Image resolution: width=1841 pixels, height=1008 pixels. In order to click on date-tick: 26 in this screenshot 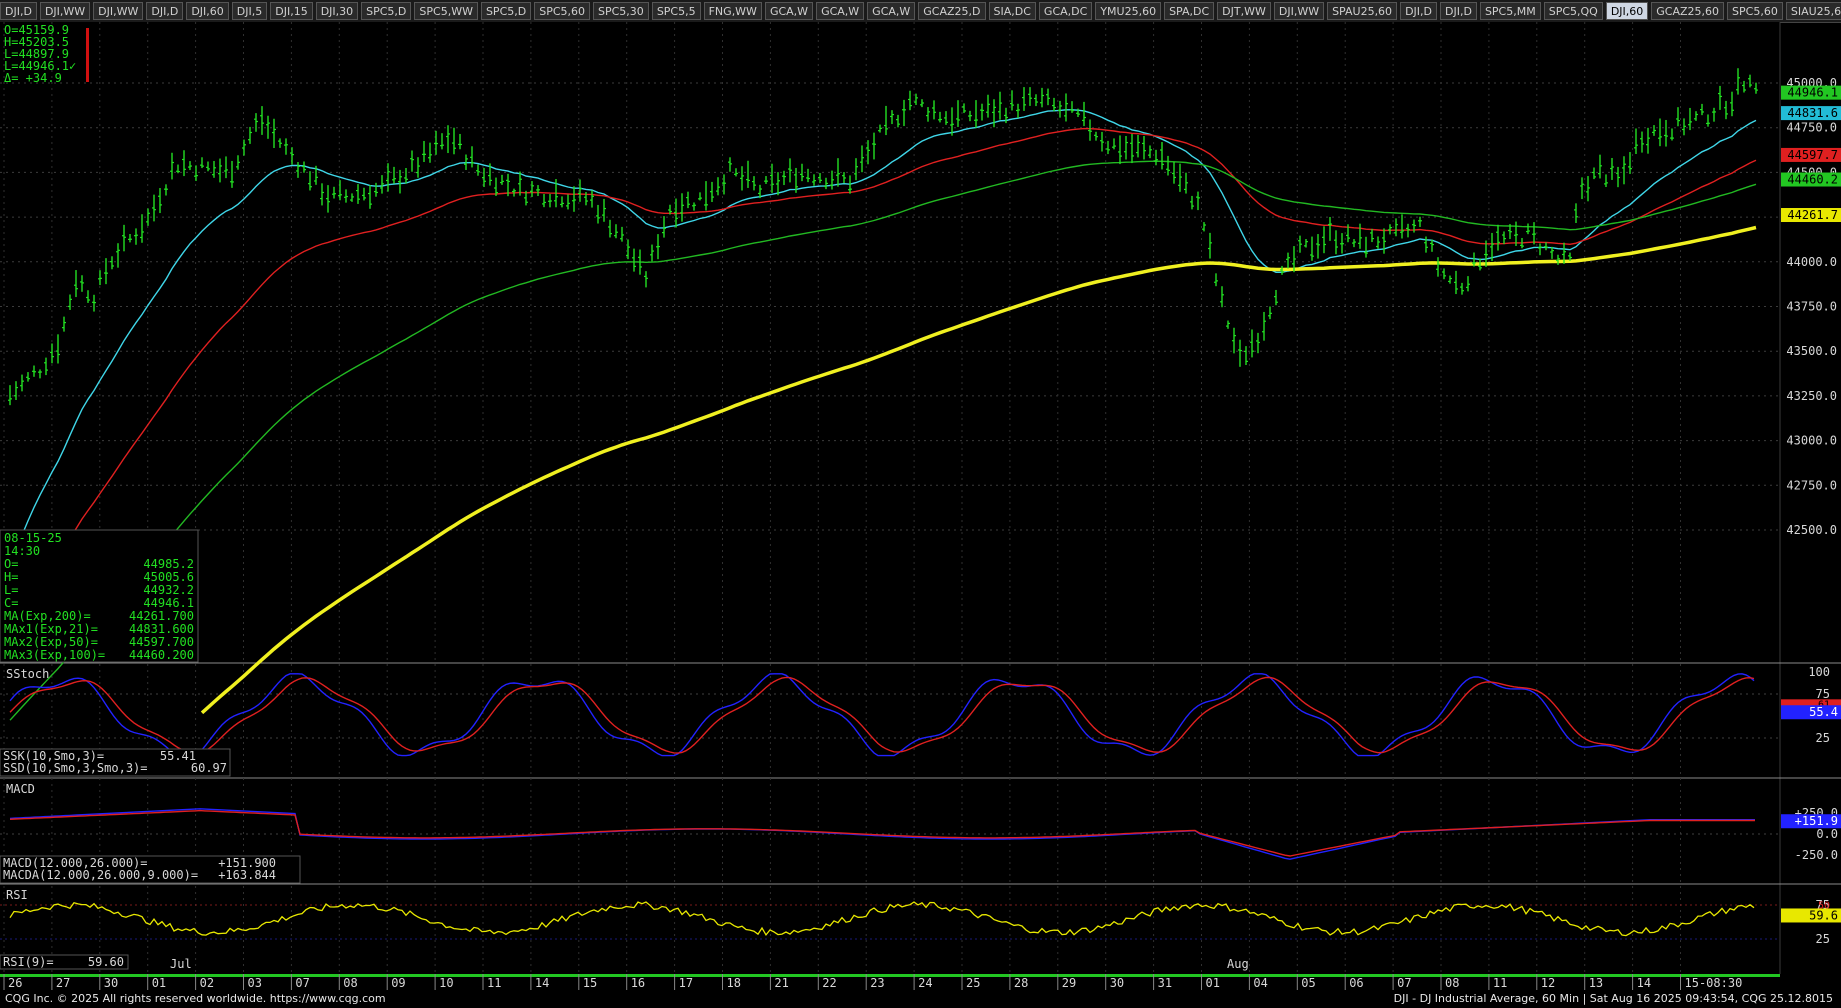, I will do `click(15, 983)`.